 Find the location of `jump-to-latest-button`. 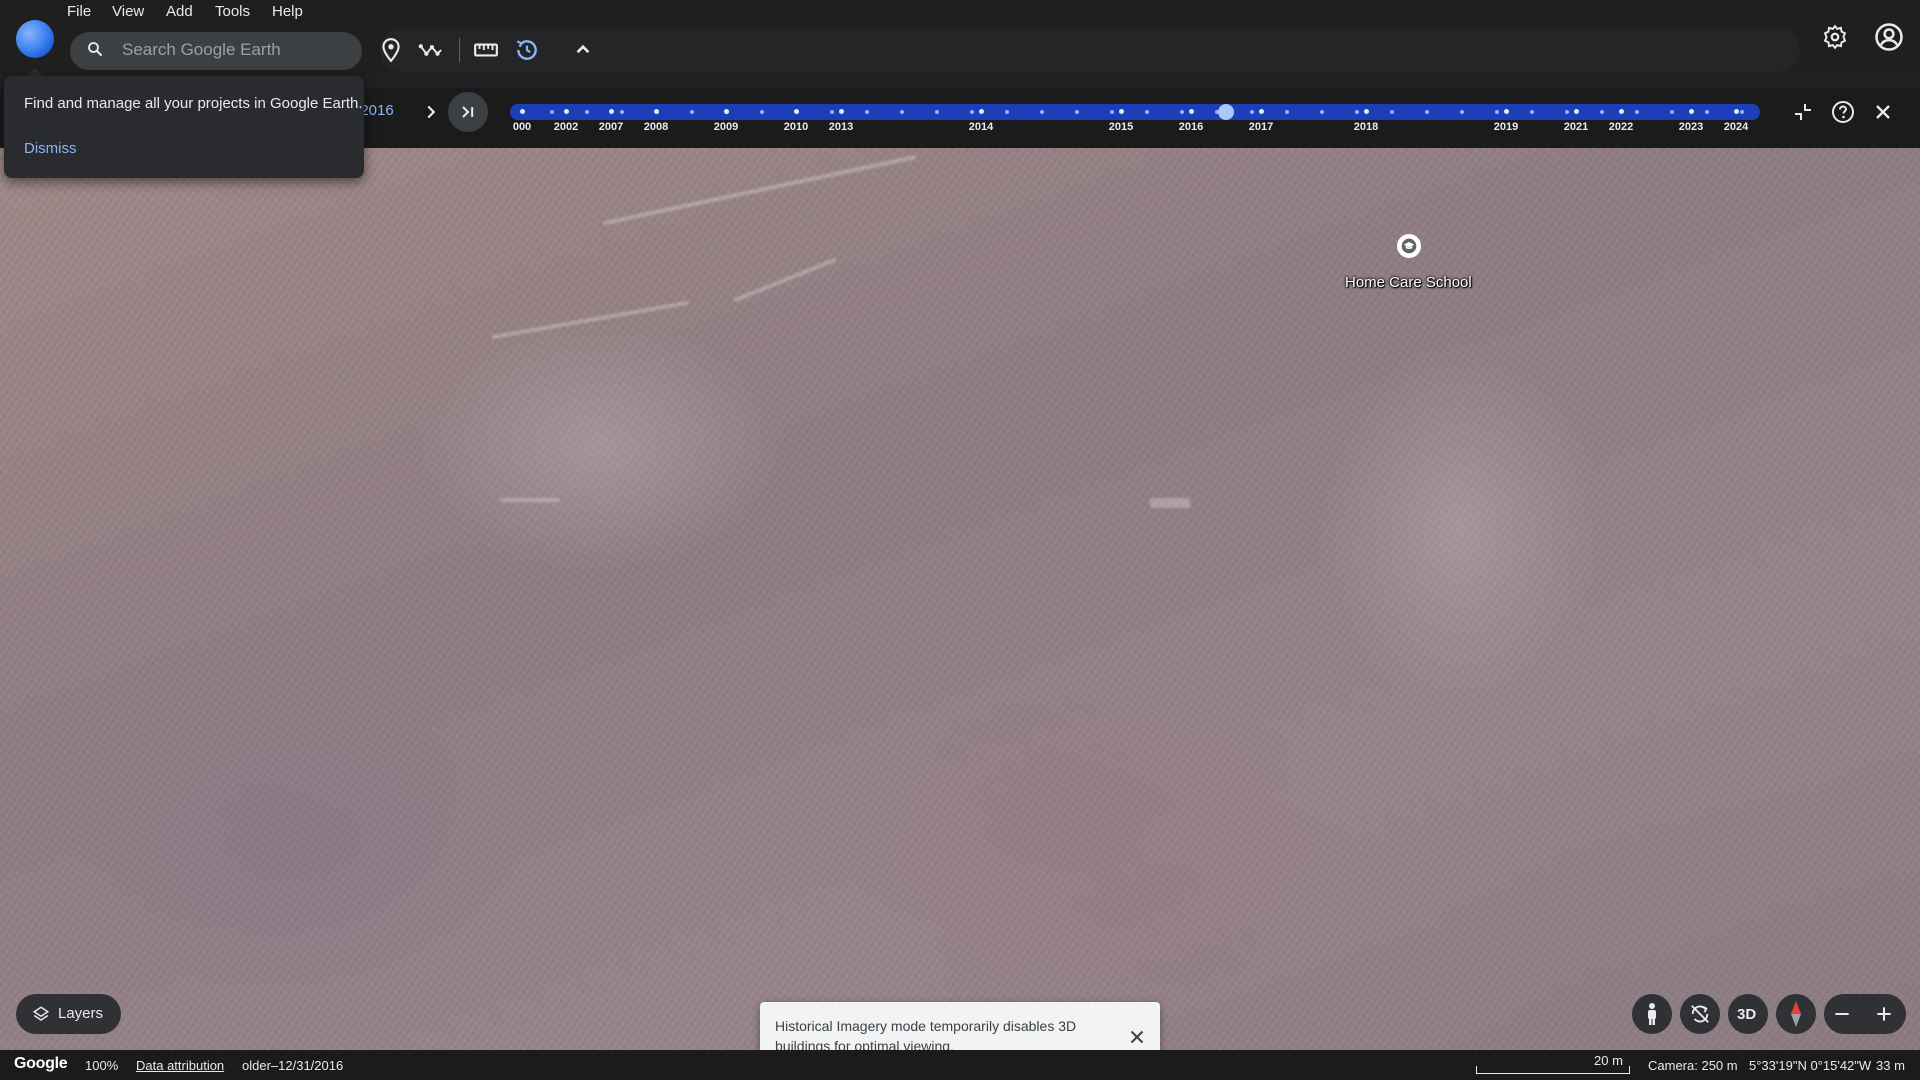

jump-to-latest-button is located at coordinates (468, 112).